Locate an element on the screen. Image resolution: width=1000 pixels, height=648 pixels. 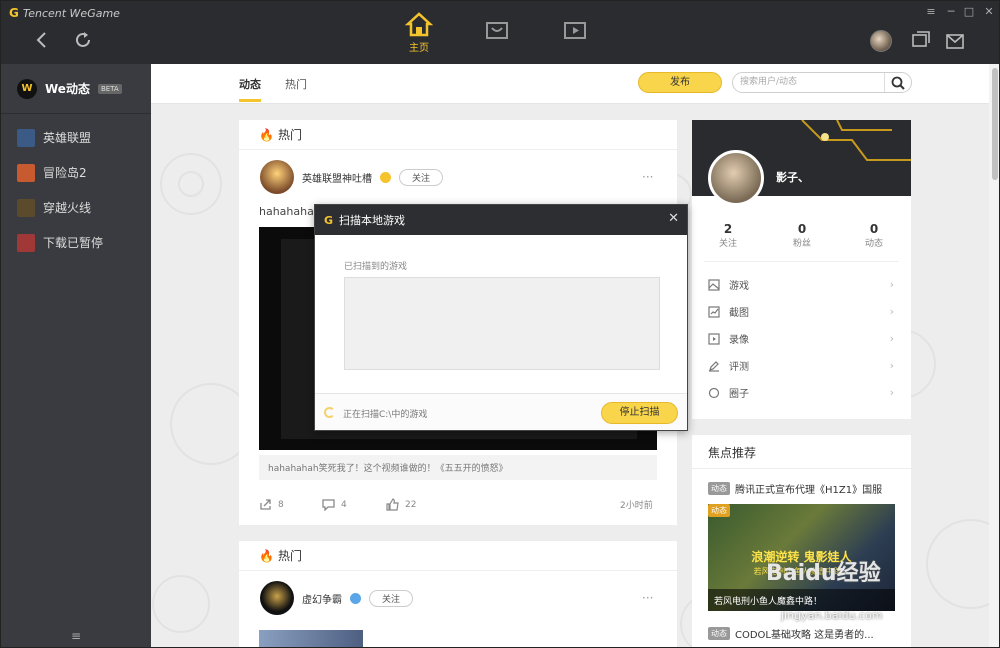
sidebar-menu-icon: ≡ is located at coordinates (76, 636).